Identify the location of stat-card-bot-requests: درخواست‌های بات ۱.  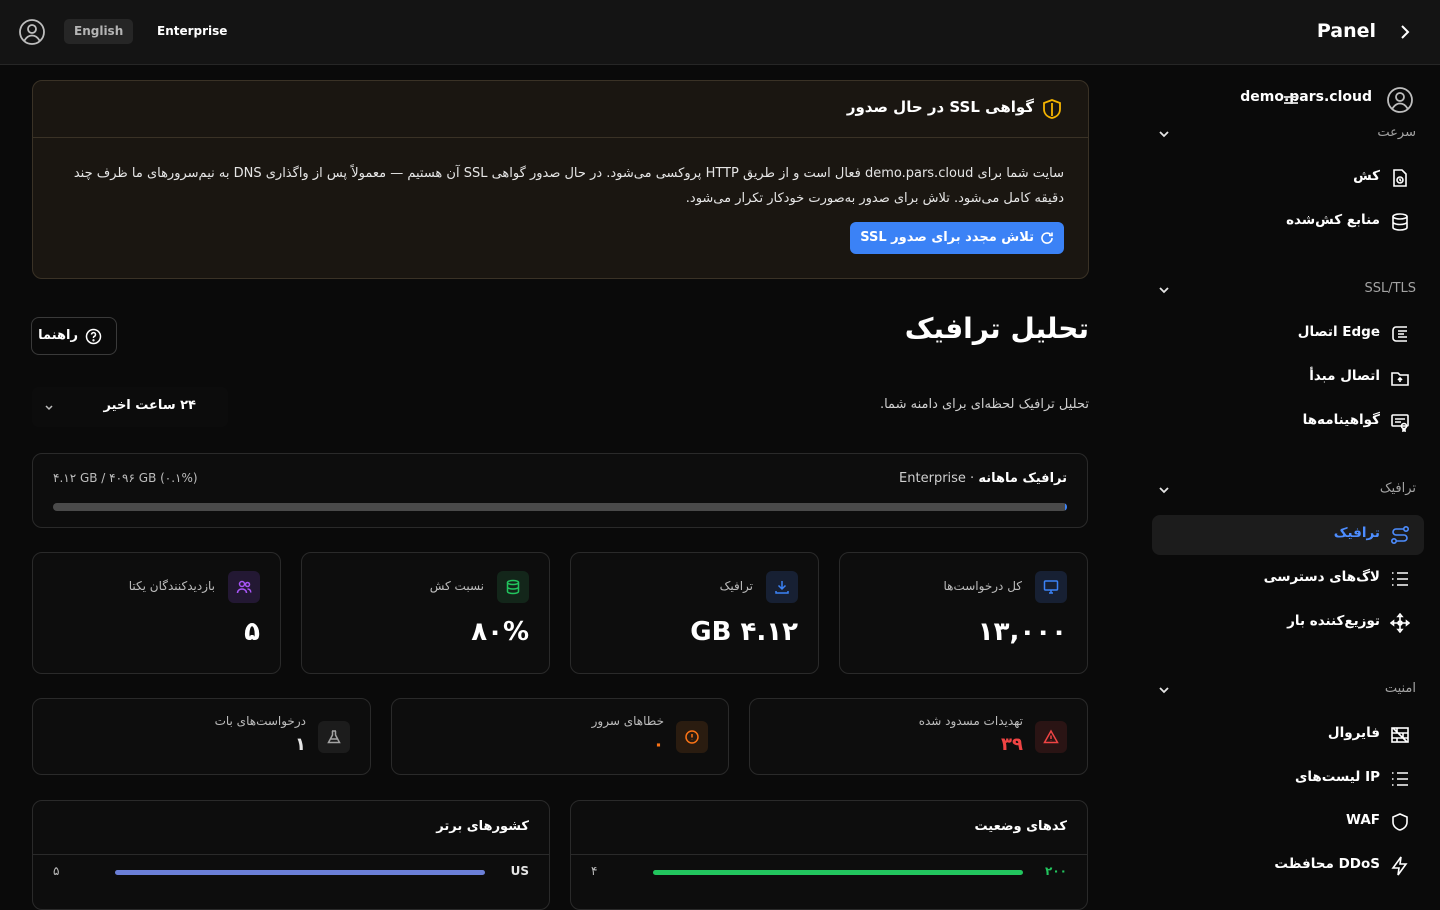
(201, 736).